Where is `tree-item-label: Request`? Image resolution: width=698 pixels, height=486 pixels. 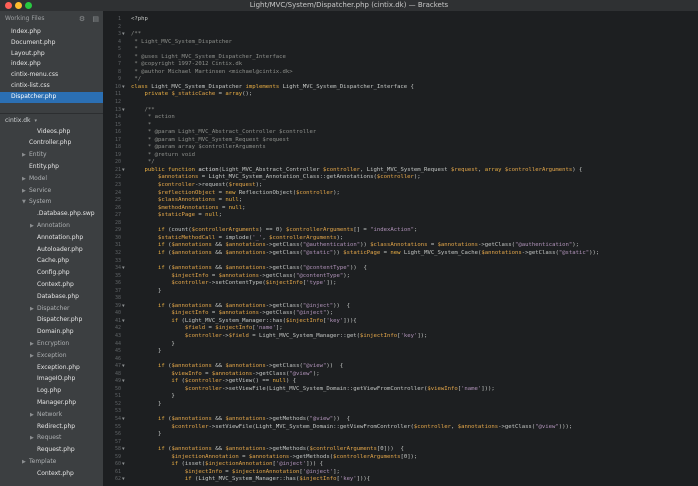 tree-item-label: Request is located at coordinates (49, 438).